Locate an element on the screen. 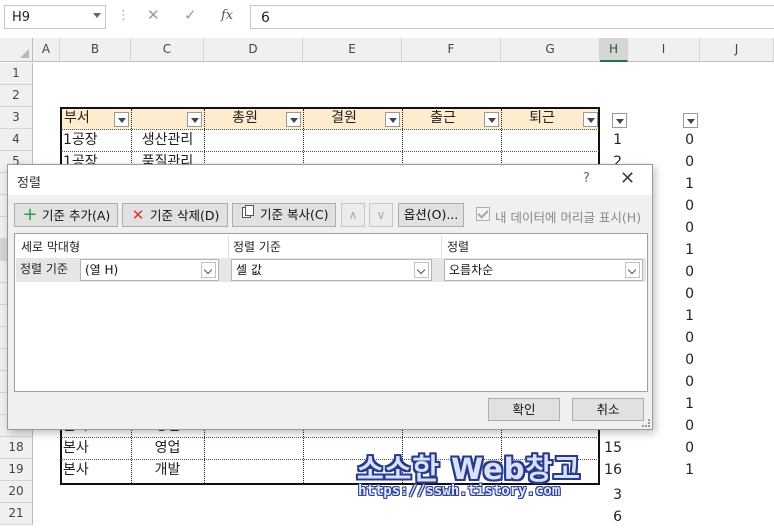 This screenshot has height=529, width=774. add-level-button: + 기준 추가(A) is located at coordinates (66, 215).